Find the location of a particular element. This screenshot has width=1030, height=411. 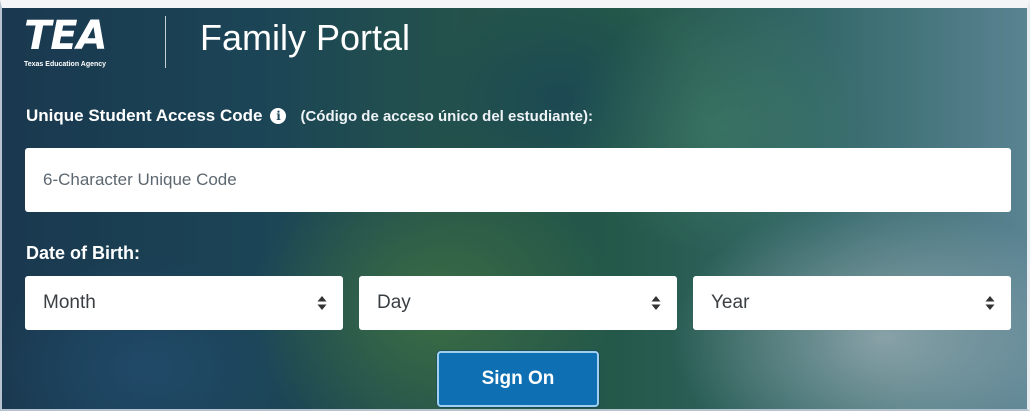

tea-logo: TEA Texas Education Agency is located at coordinates (86, 42).